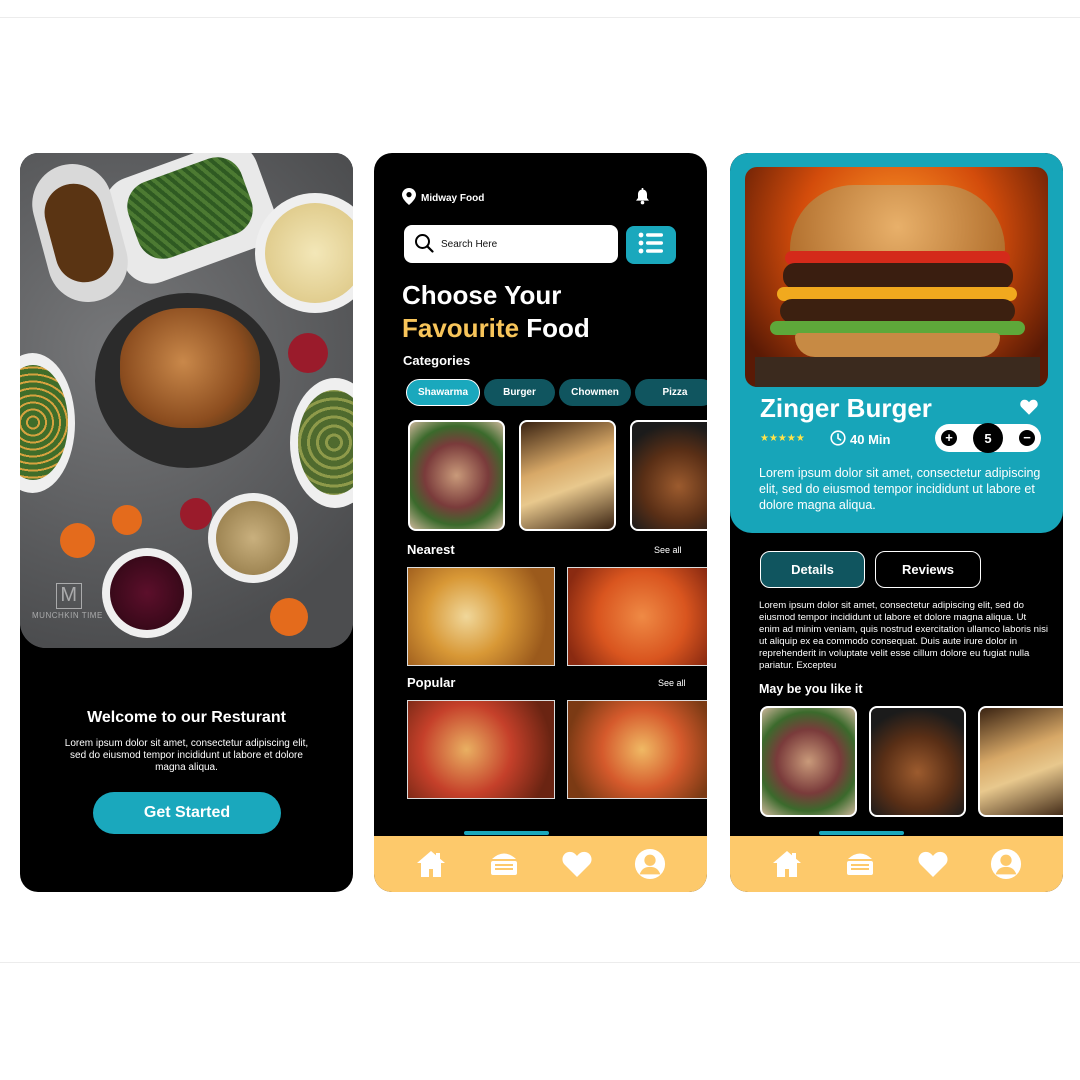 The height and width of the screenshot is (1080, 1080). What do you see at coordinates (186, 400) in the screenshot?
I see `hero-food-image: M MUNCHKIN TIME` at bounding box center [186, 400].